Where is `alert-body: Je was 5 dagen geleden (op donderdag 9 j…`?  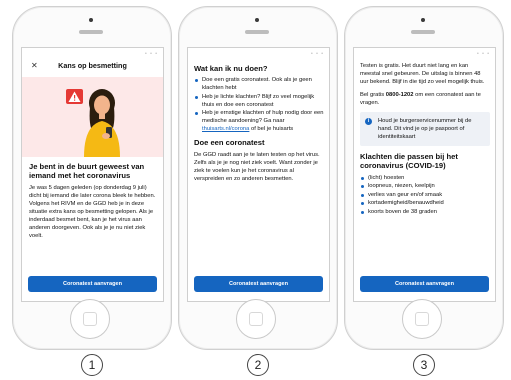 alert-body: Je was 5 dagen geleden (op donderdag 9 j… is located at coordinates (92, 211).